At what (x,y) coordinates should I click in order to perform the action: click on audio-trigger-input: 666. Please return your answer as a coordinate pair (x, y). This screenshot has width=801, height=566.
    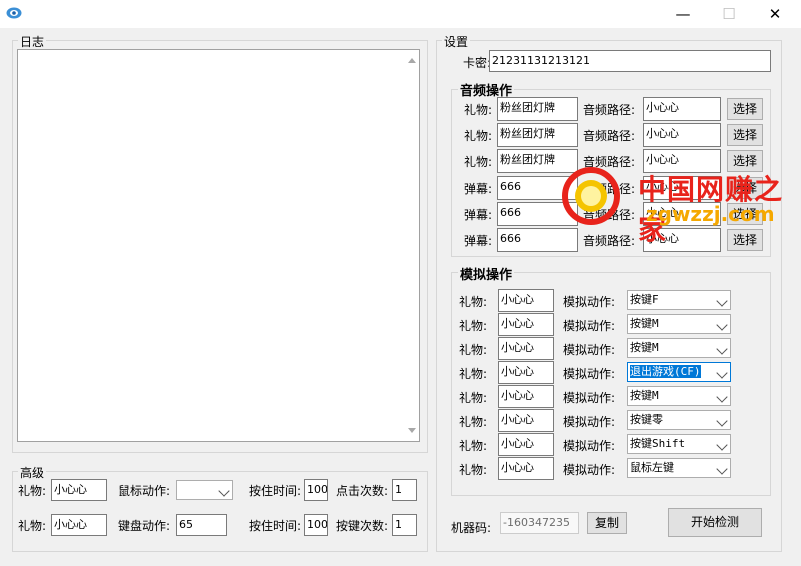
    Looking at the image, I should click on (537, 240).